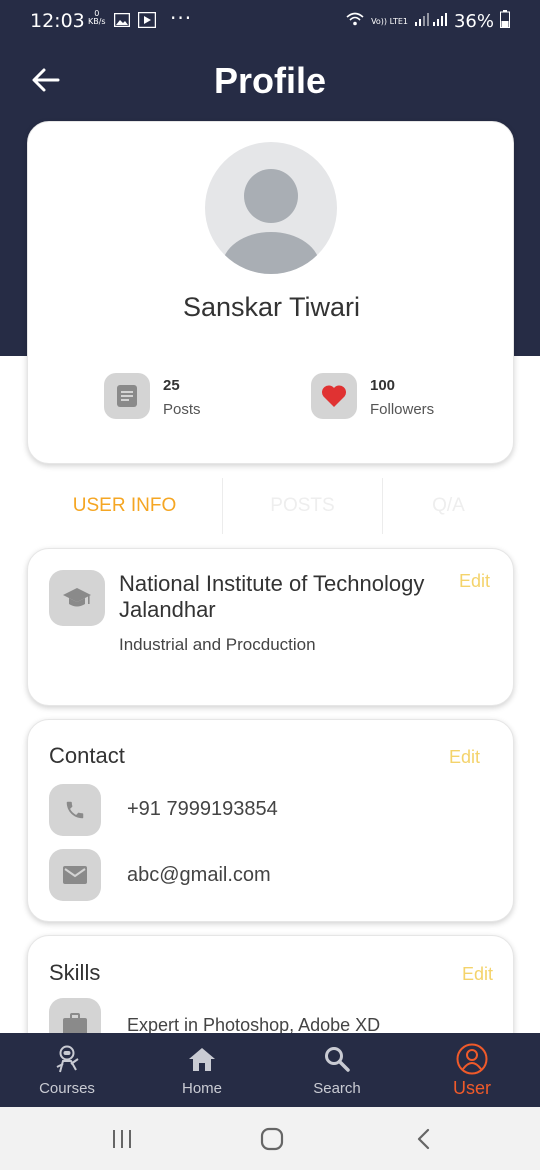 This screenshot has height=1170, width=540. Describe the element at coordinates (271, 196) in the screenshot. I see `avatar-head` at that location.